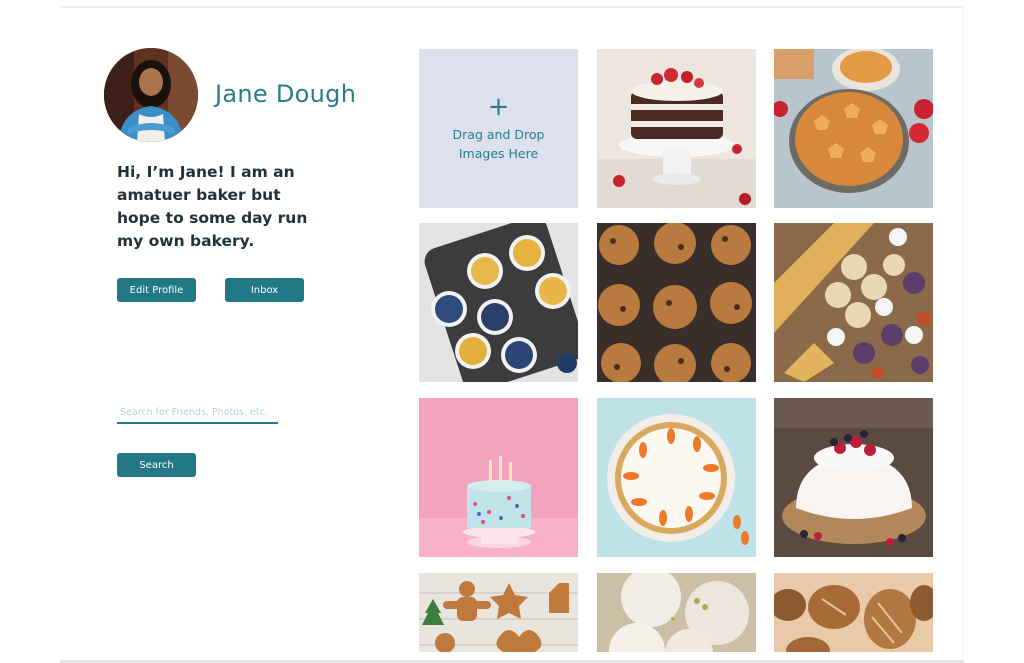  What do you see at coordinates (853, 128) in the screenshot?
I see `gallery-photo-pie` at bounding box center [853, 128].